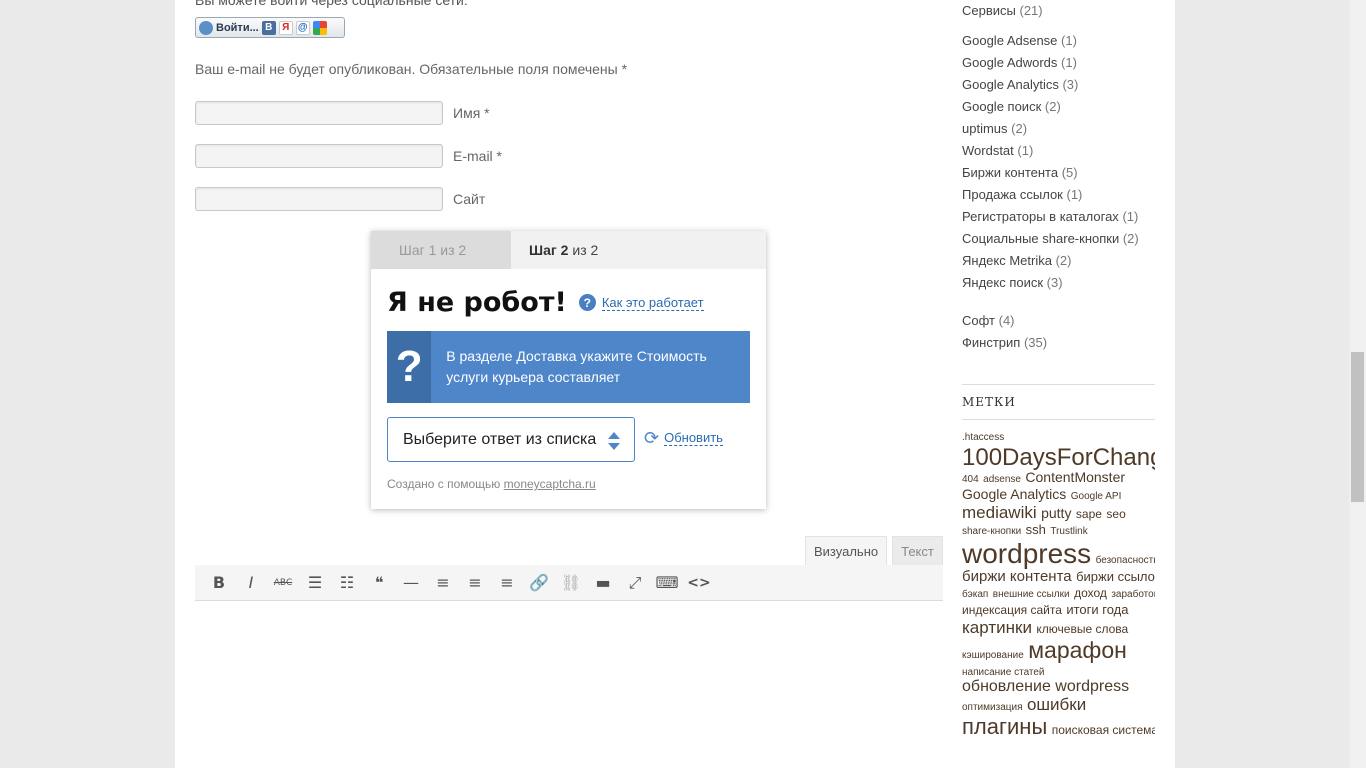 The image size is (1366, 768). What do you see at coordinates (1040, 216) in the screenshot?
I see `category-name: Регистраторы в каталогах` at bounding box center [1040, 216].